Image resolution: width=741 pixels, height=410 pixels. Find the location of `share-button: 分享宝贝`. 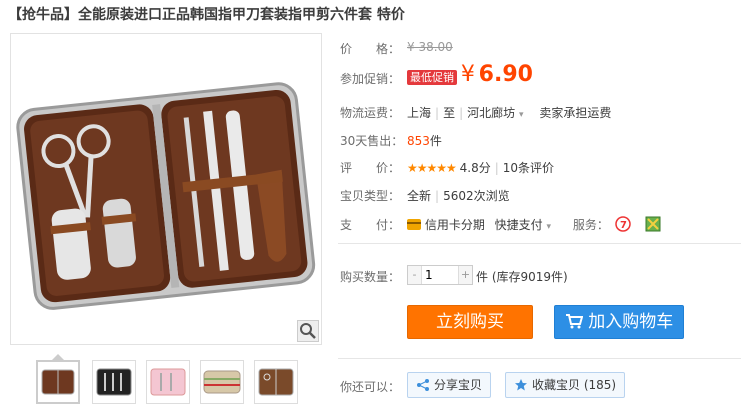

share-button: 分享宝贝 is located at coordinates (449, 385).